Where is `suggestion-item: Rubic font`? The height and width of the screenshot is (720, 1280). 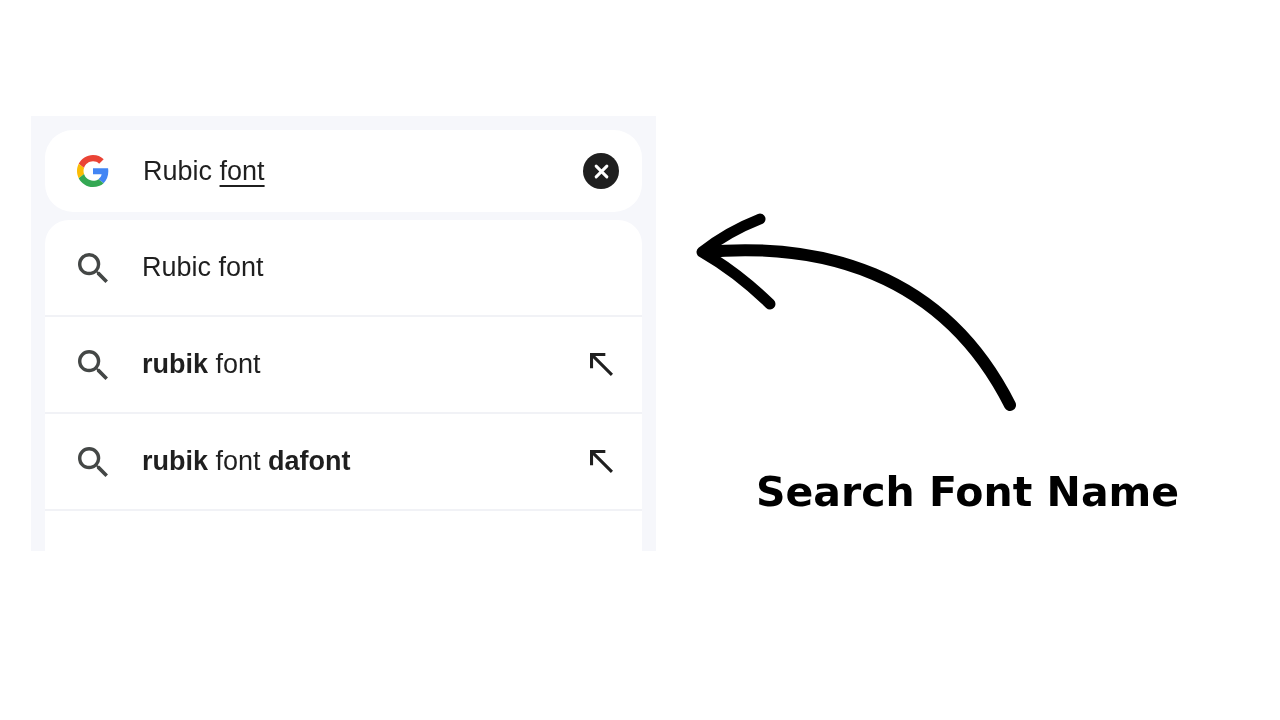
suggestion-item: Rubic font is located at coordinates (343, 268).